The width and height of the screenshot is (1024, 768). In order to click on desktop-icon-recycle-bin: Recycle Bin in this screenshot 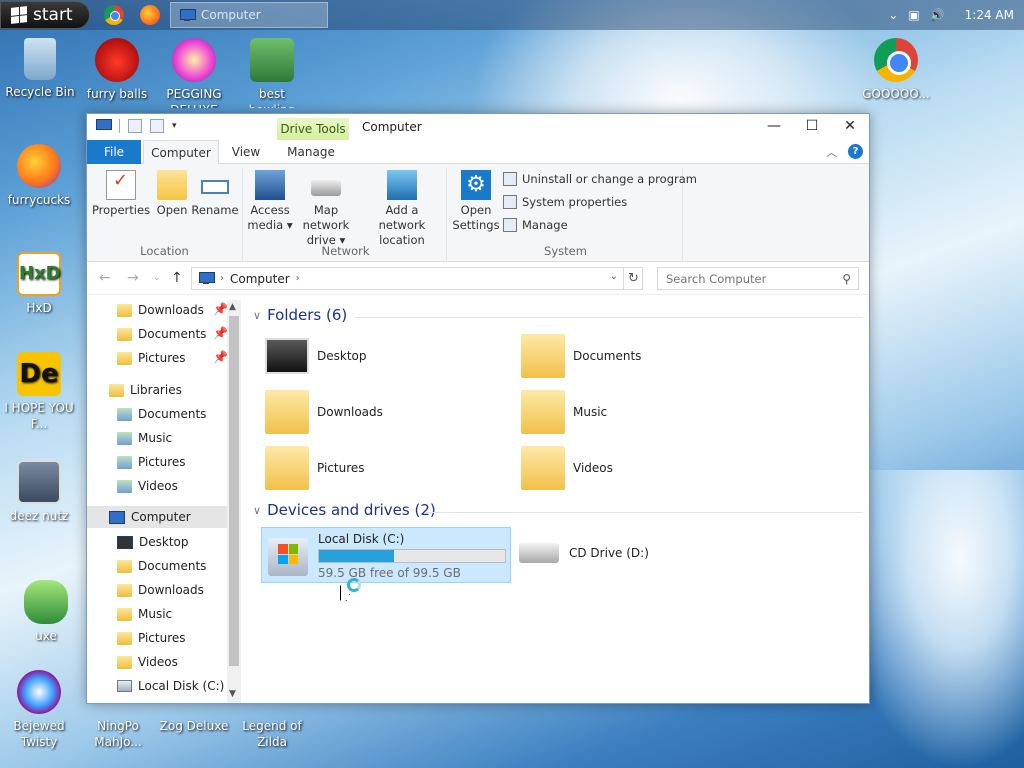, I will do `click(40, 69)`.